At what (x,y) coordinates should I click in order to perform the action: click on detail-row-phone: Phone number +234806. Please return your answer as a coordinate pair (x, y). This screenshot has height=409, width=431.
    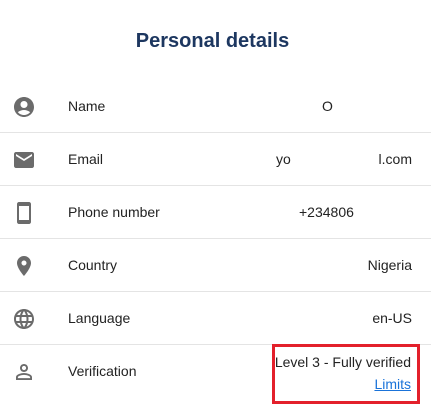
    Looking at the image, I should click on (215, 212).